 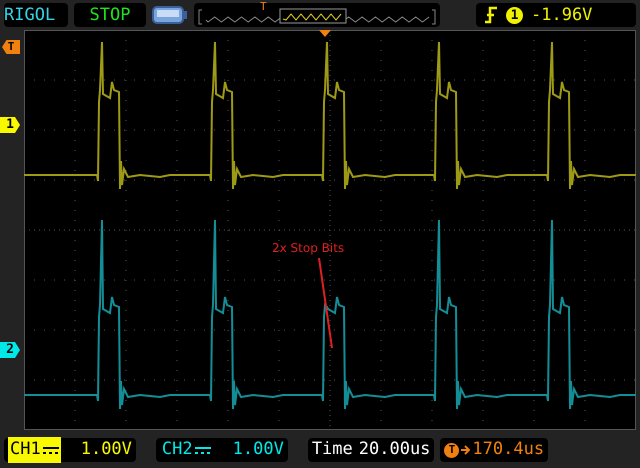 I want to click on channel-label: CH2, so click(x=186, y=450).